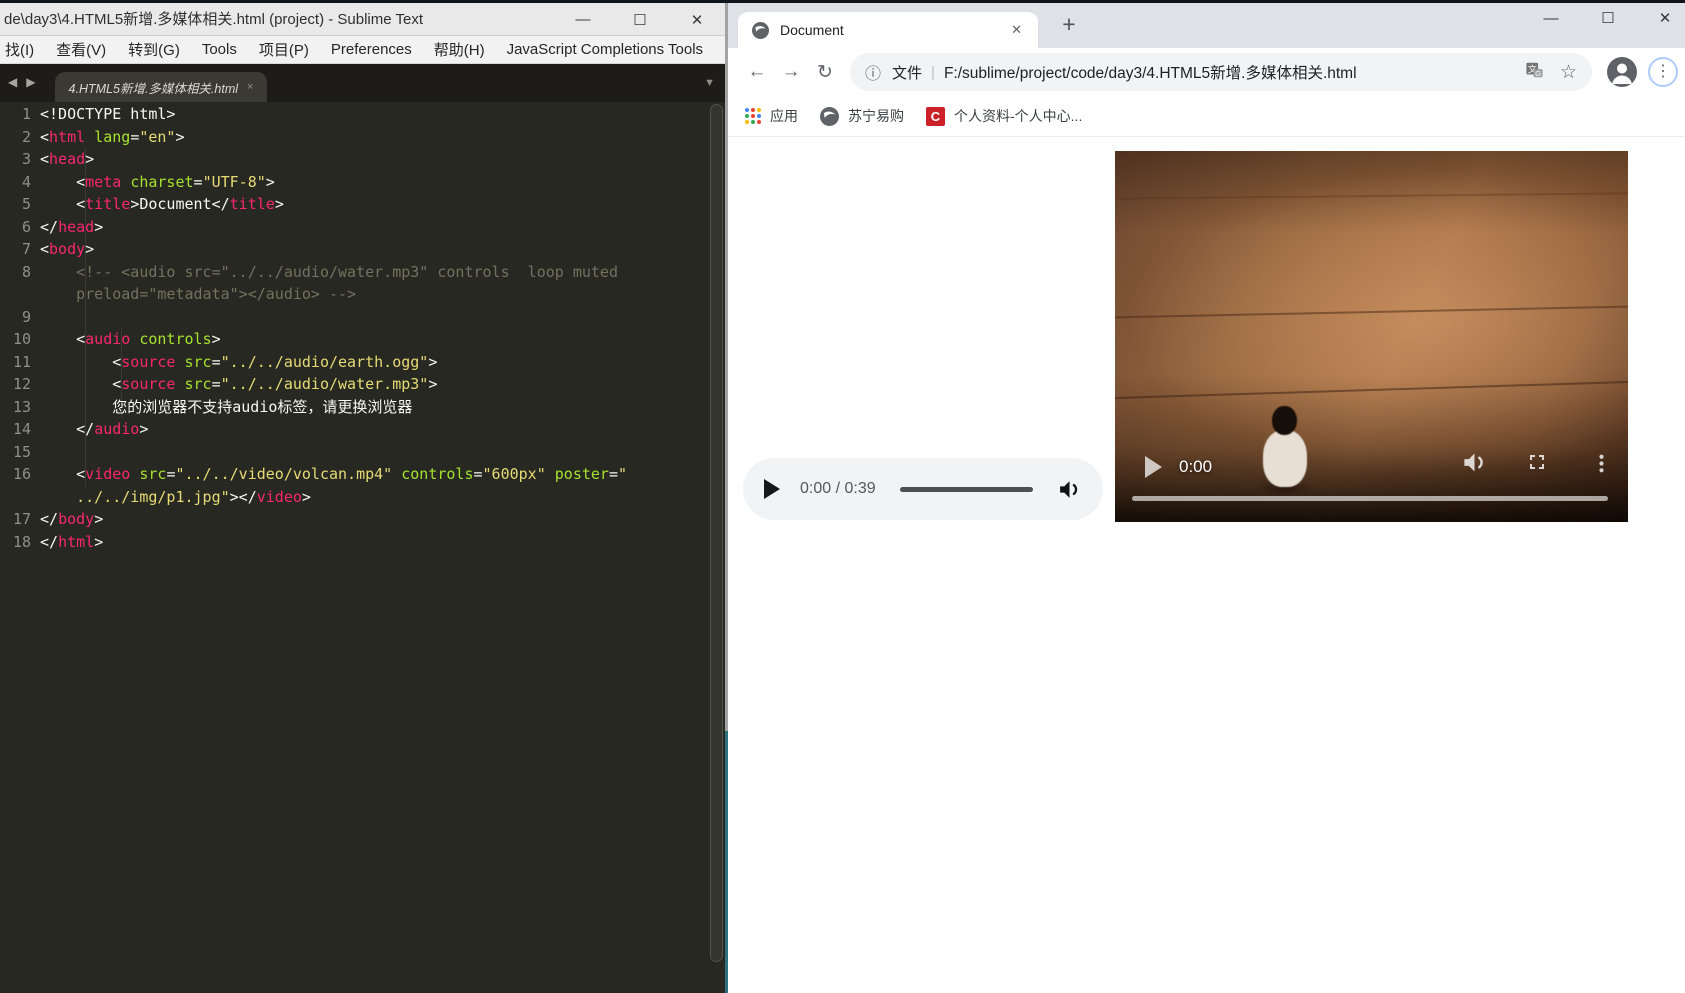 The width and height of the screenshot is (1685, 993). What do you see at coordinates (1537, 464) in the screenshot?
I see `video-fullscreen-icon` at bounding box center [1537, 464].